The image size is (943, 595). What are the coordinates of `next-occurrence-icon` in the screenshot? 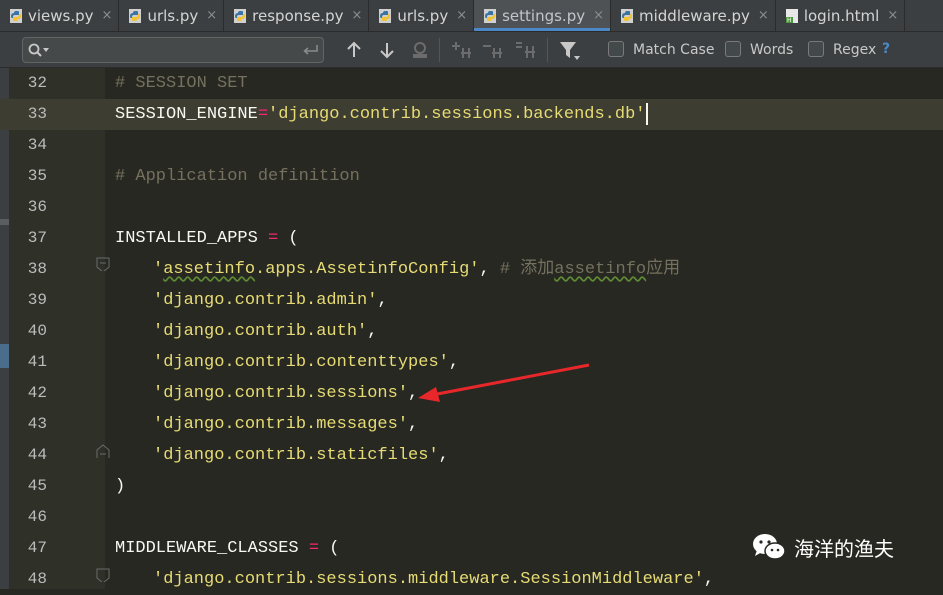 It's located at (387, 50).